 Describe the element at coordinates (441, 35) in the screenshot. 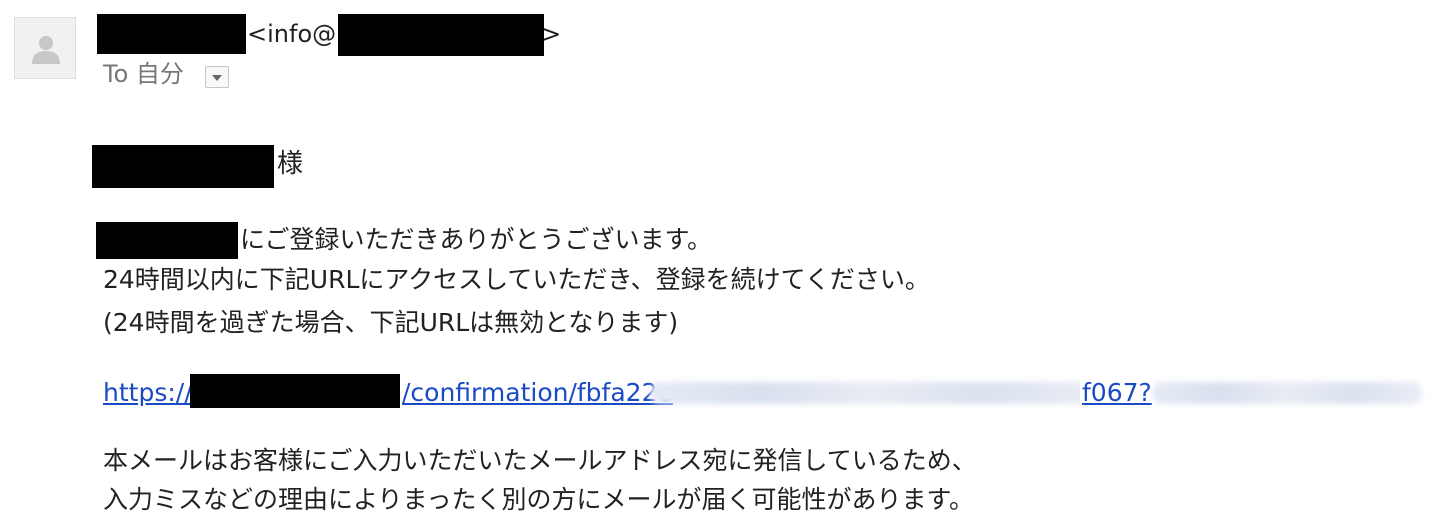

I see `redacted-email-domain` at that location.